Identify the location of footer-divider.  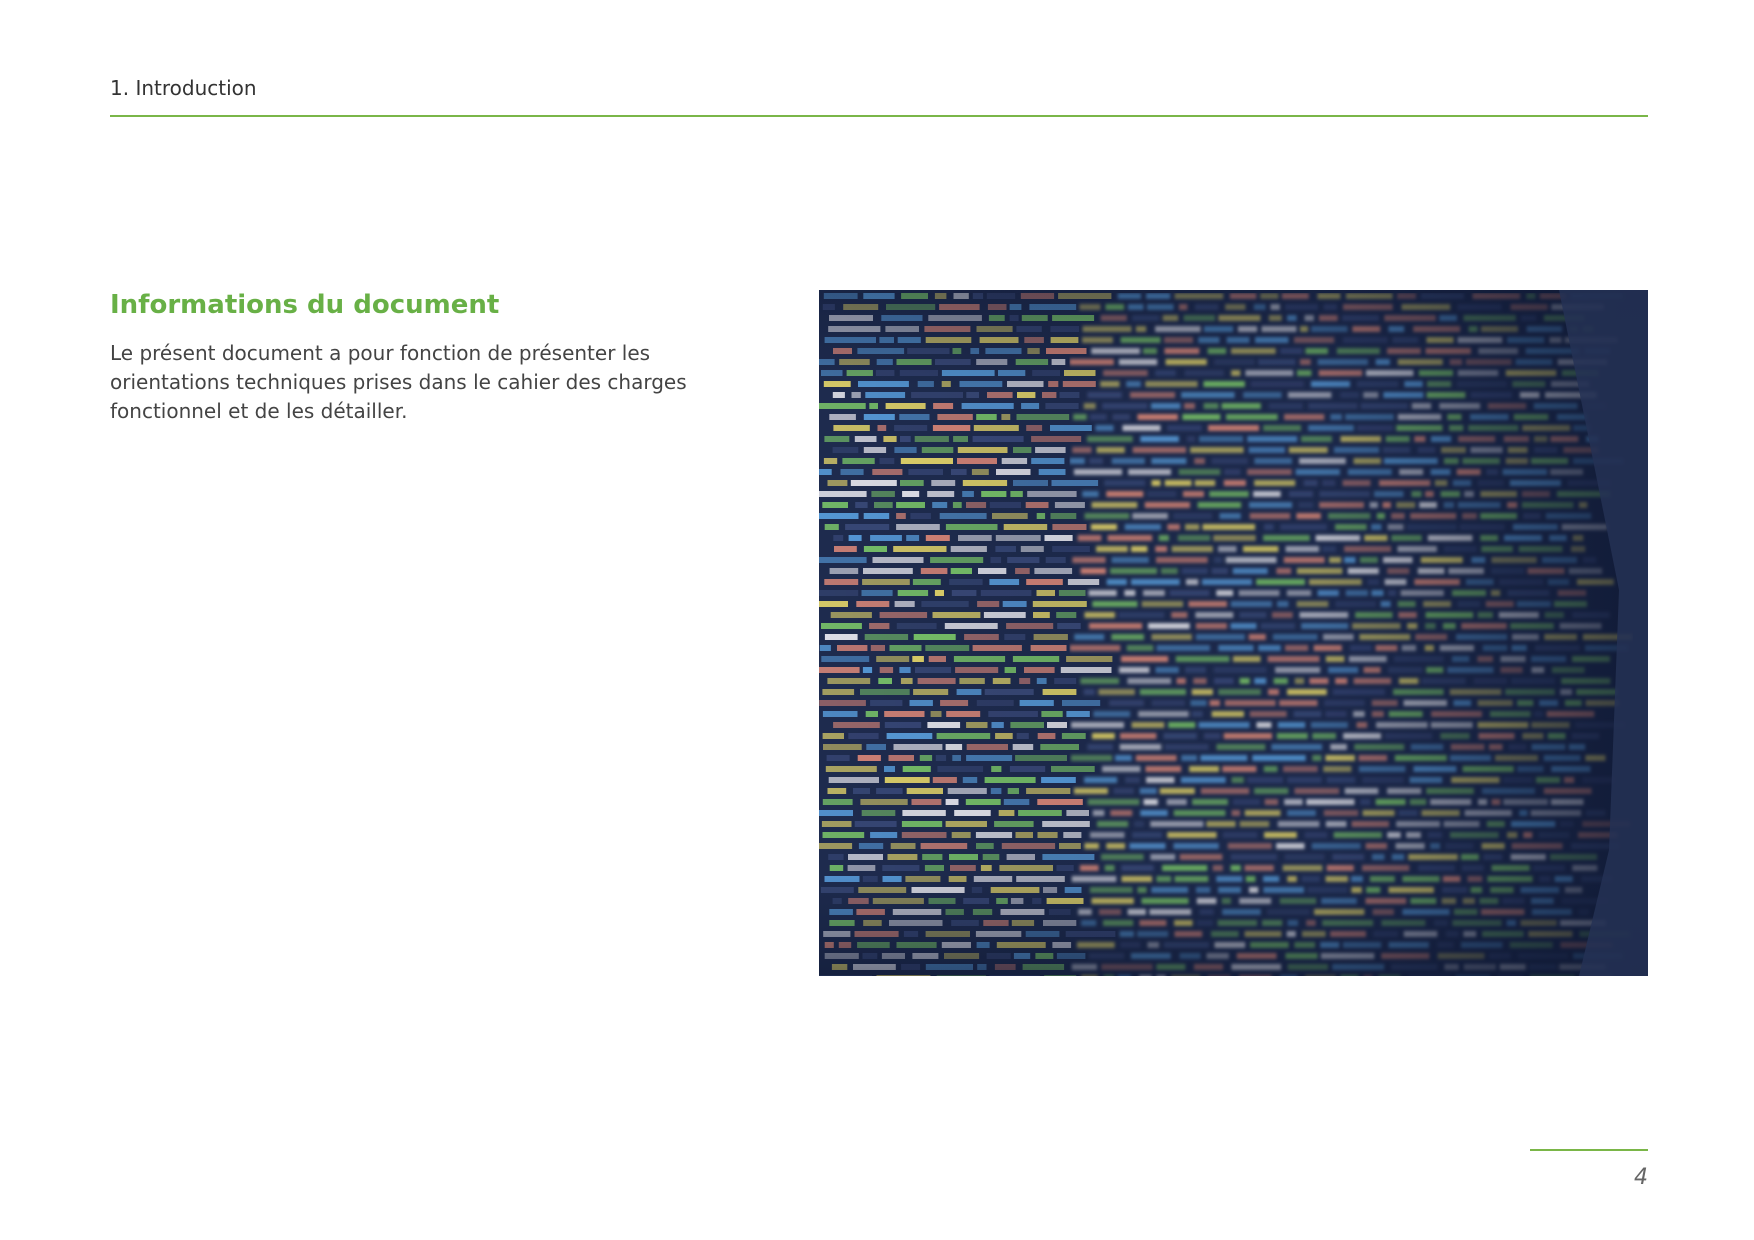
(1589, 1150).